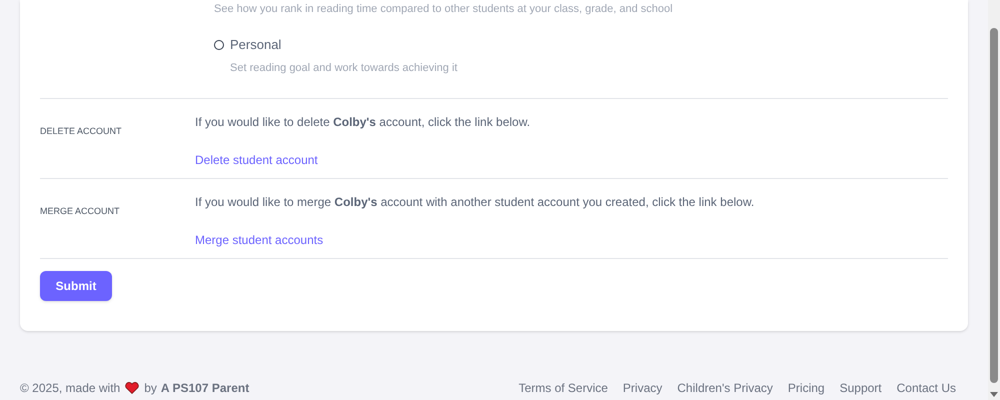 This screenshot has height=400, width=1000. I want to click on scrollbar-thumb, so click(994, 205).